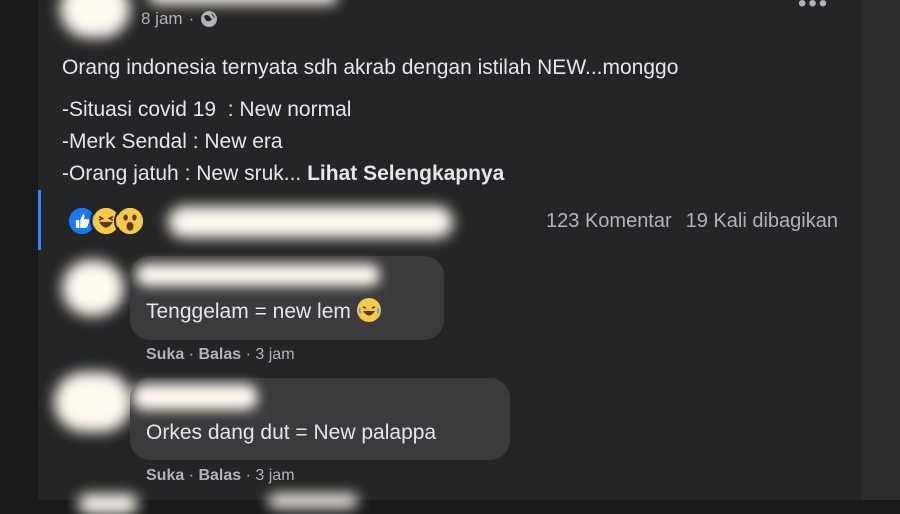 The height and width of the screenshot is (514, 900). I want to click on wow-icon, so click(130, 221).